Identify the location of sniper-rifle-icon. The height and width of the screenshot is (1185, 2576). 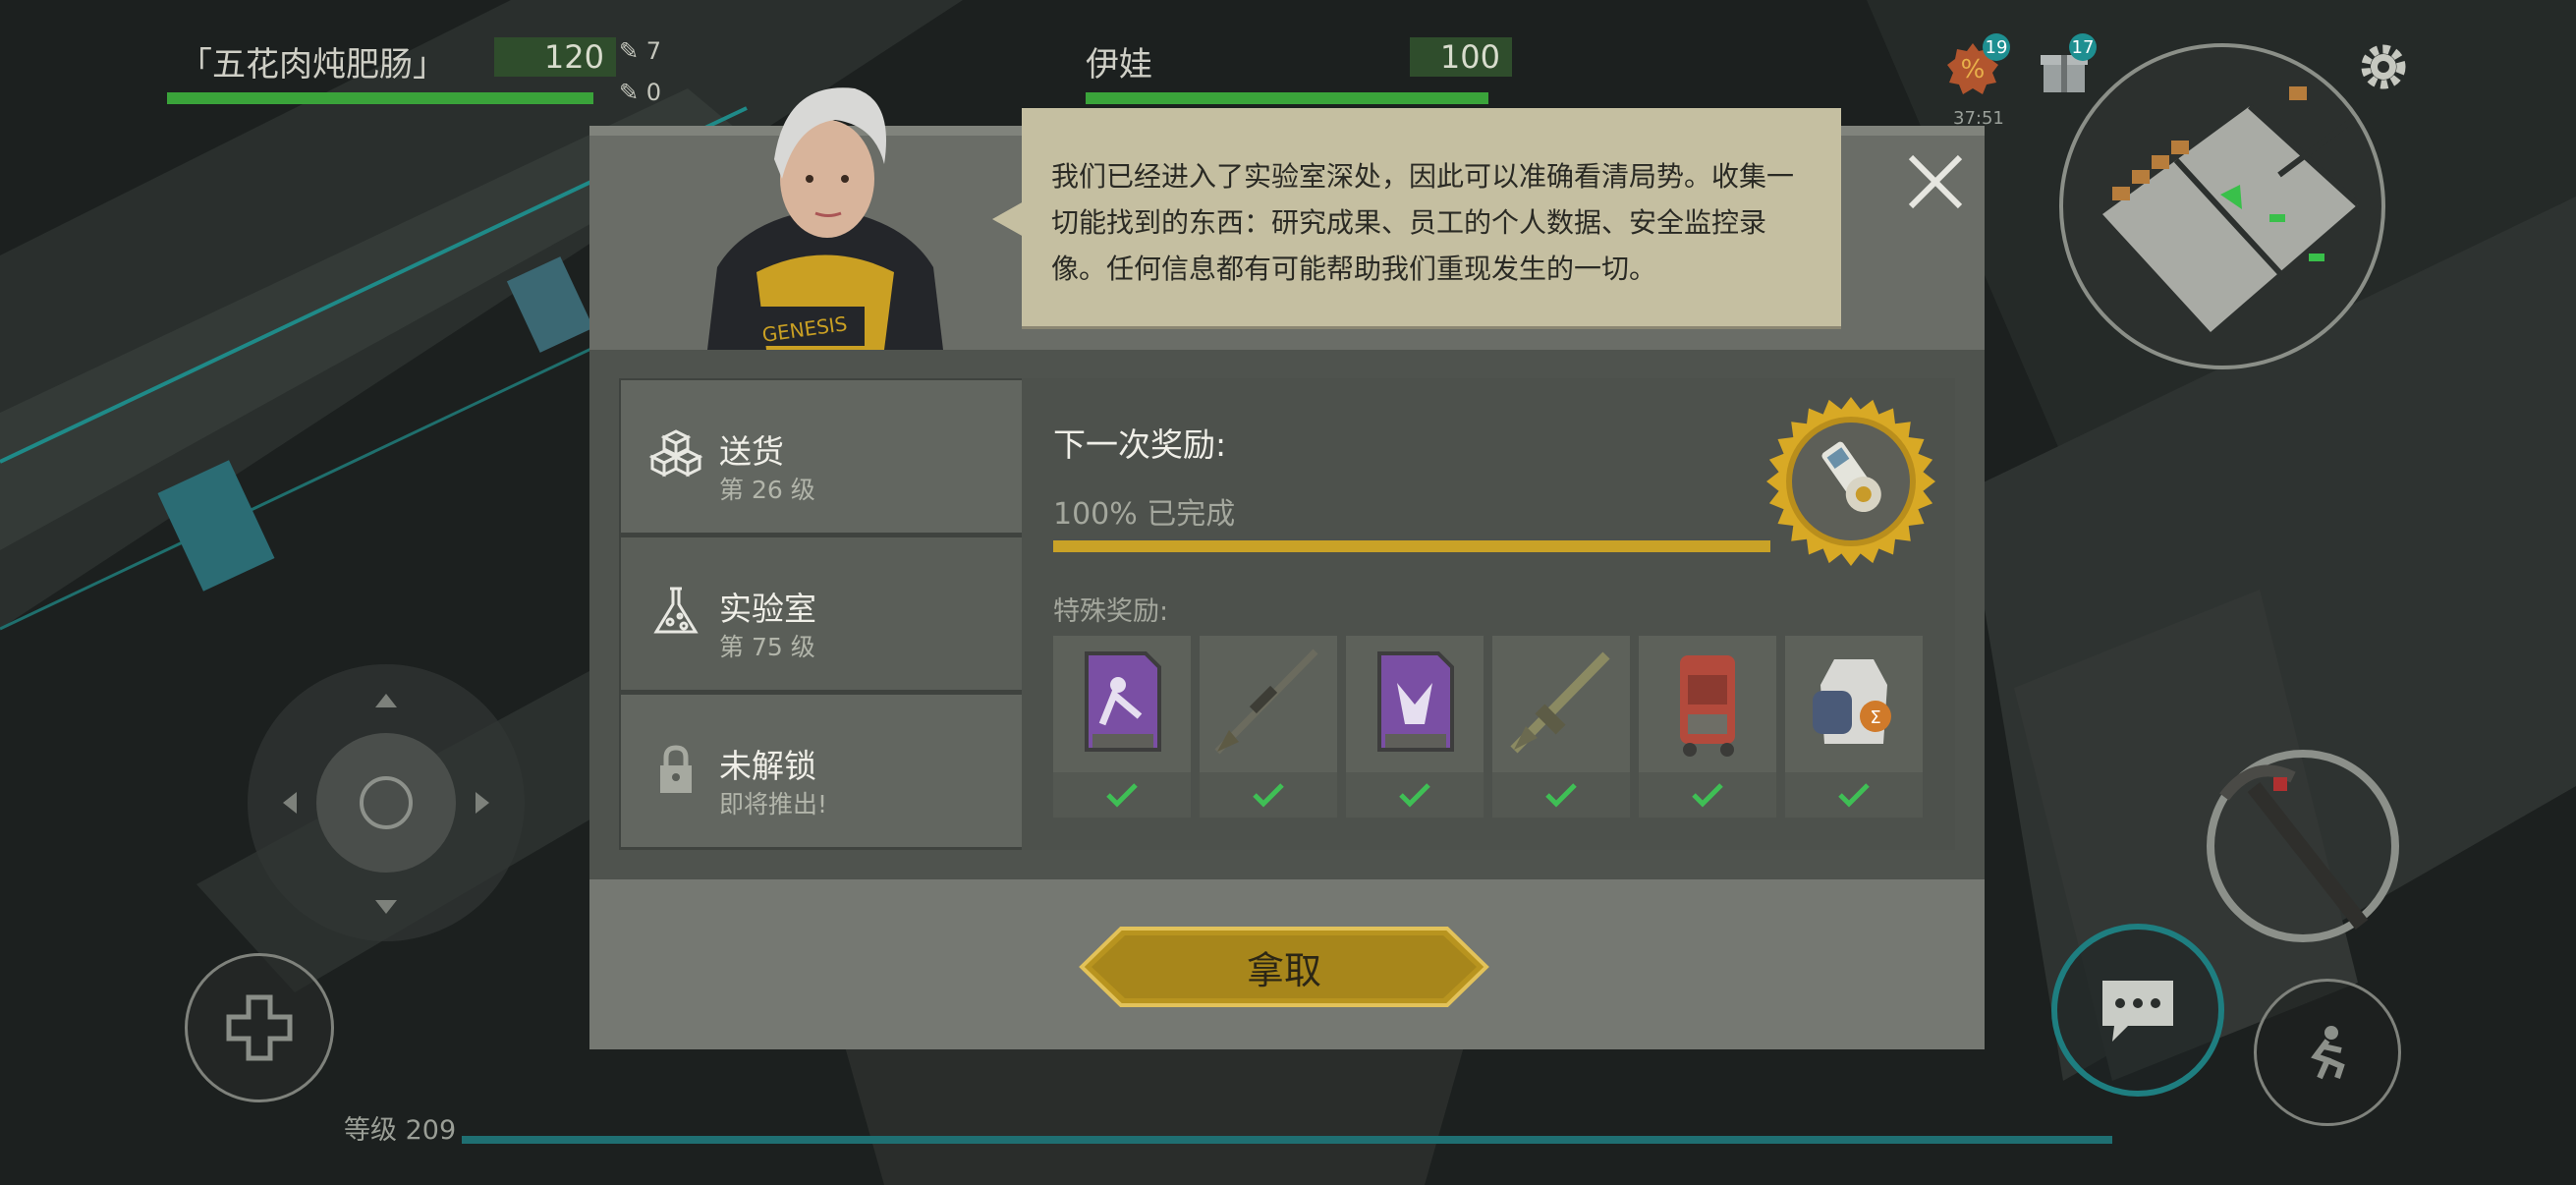
(1266, 702).